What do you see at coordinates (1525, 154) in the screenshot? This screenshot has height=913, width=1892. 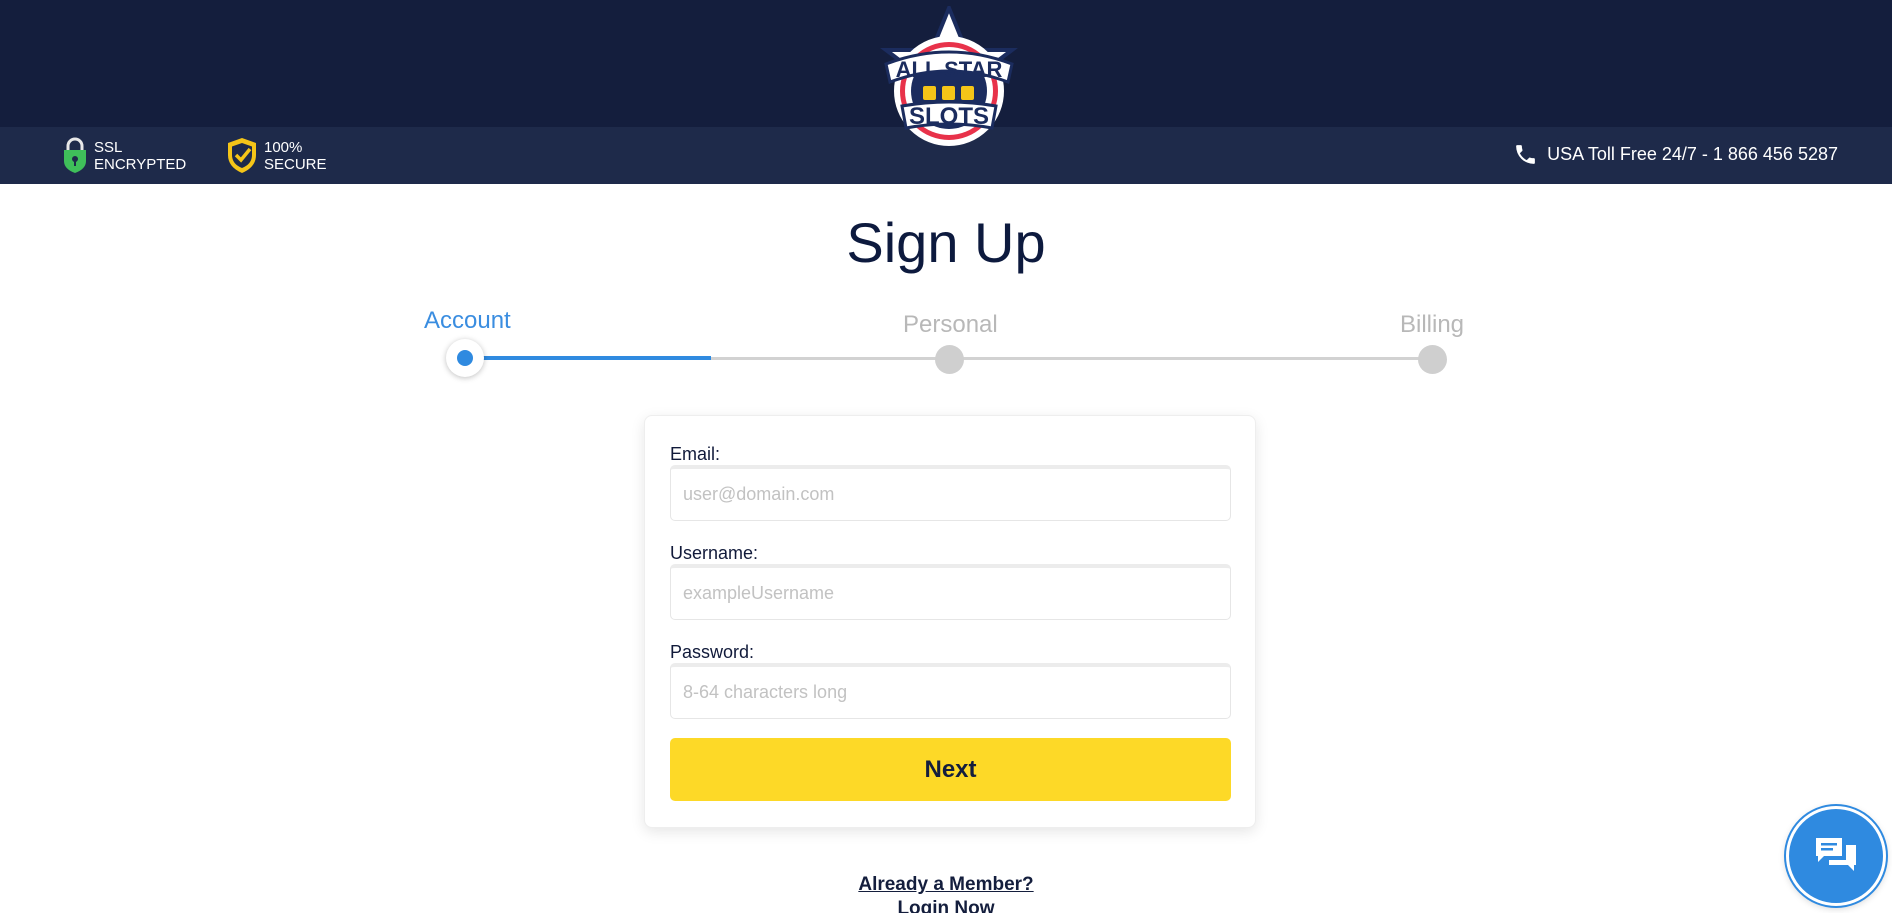 I see `phone-icon` at bounding box center [1525, 154].